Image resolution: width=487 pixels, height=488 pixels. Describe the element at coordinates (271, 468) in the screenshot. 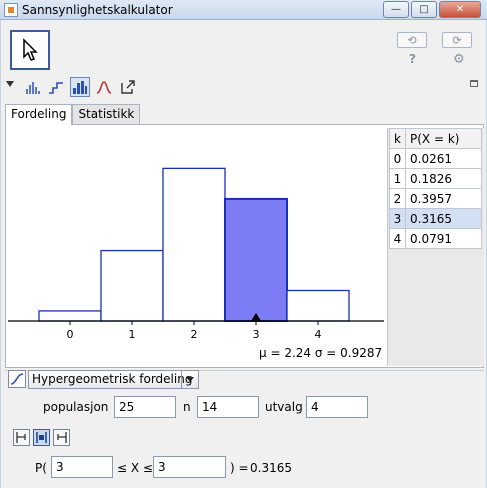

I see `probability-result: 0.3165` at that location.